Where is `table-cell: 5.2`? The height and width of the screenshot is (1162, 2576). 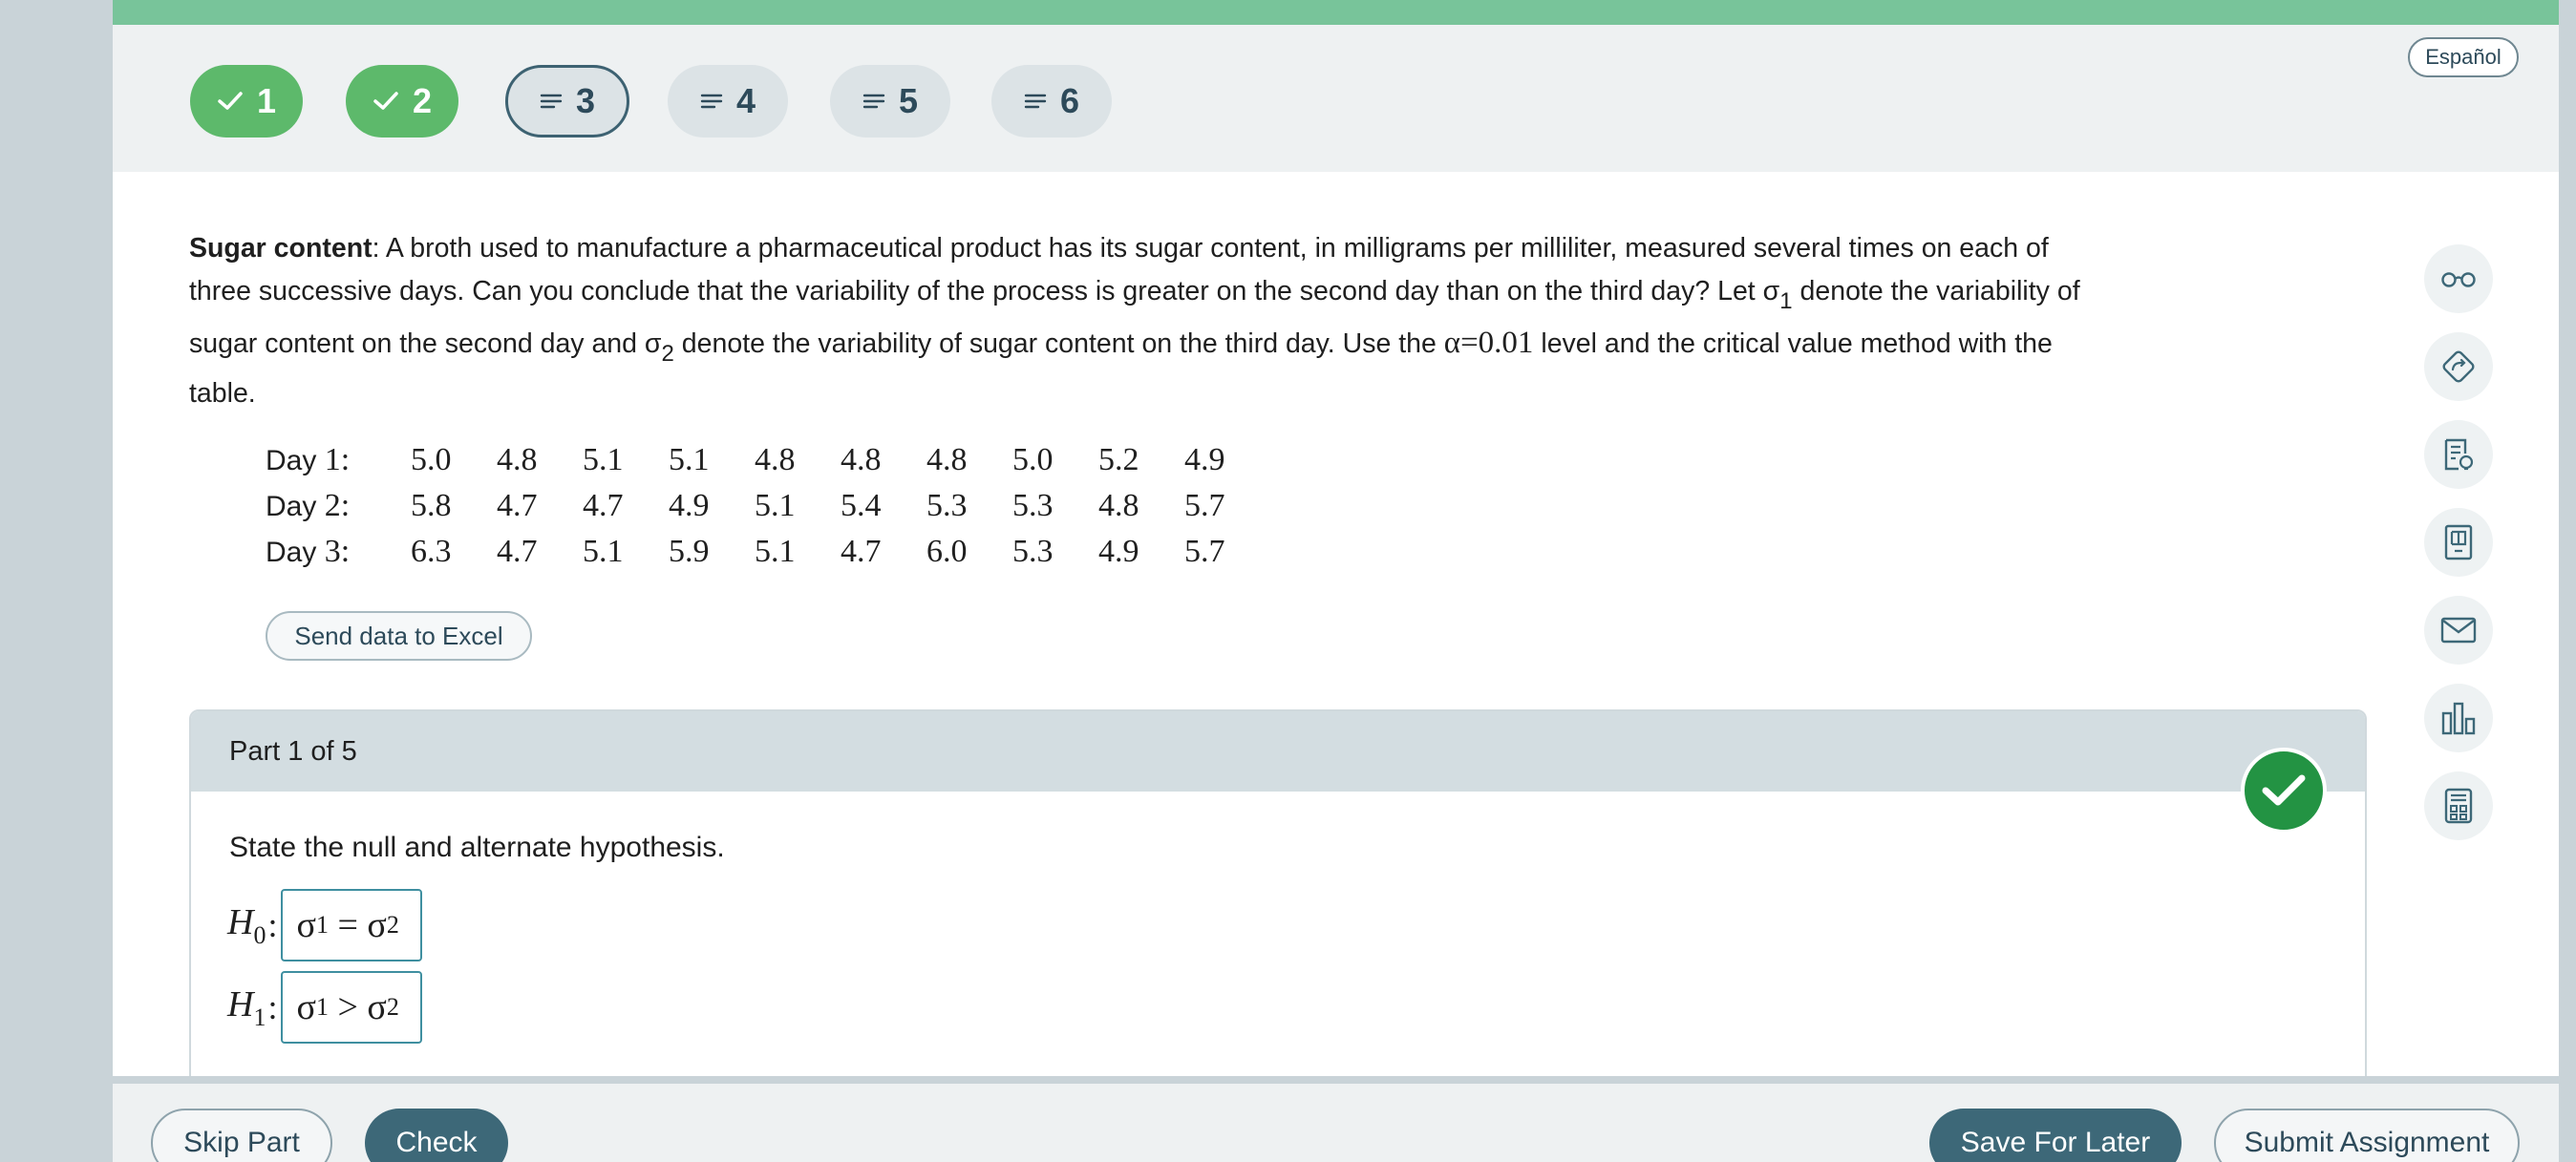 table-cell: 5.2 is located at coordinates (1118, 459).